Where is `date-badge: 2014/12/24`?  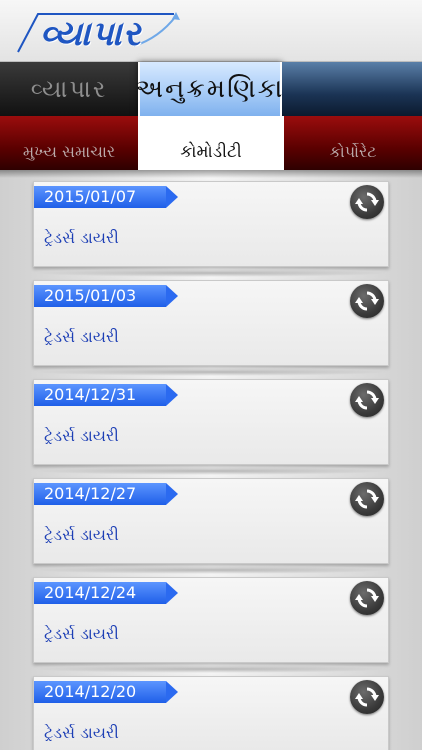 date-badge: 2014/12/24 is located at coordinates (106, 593).